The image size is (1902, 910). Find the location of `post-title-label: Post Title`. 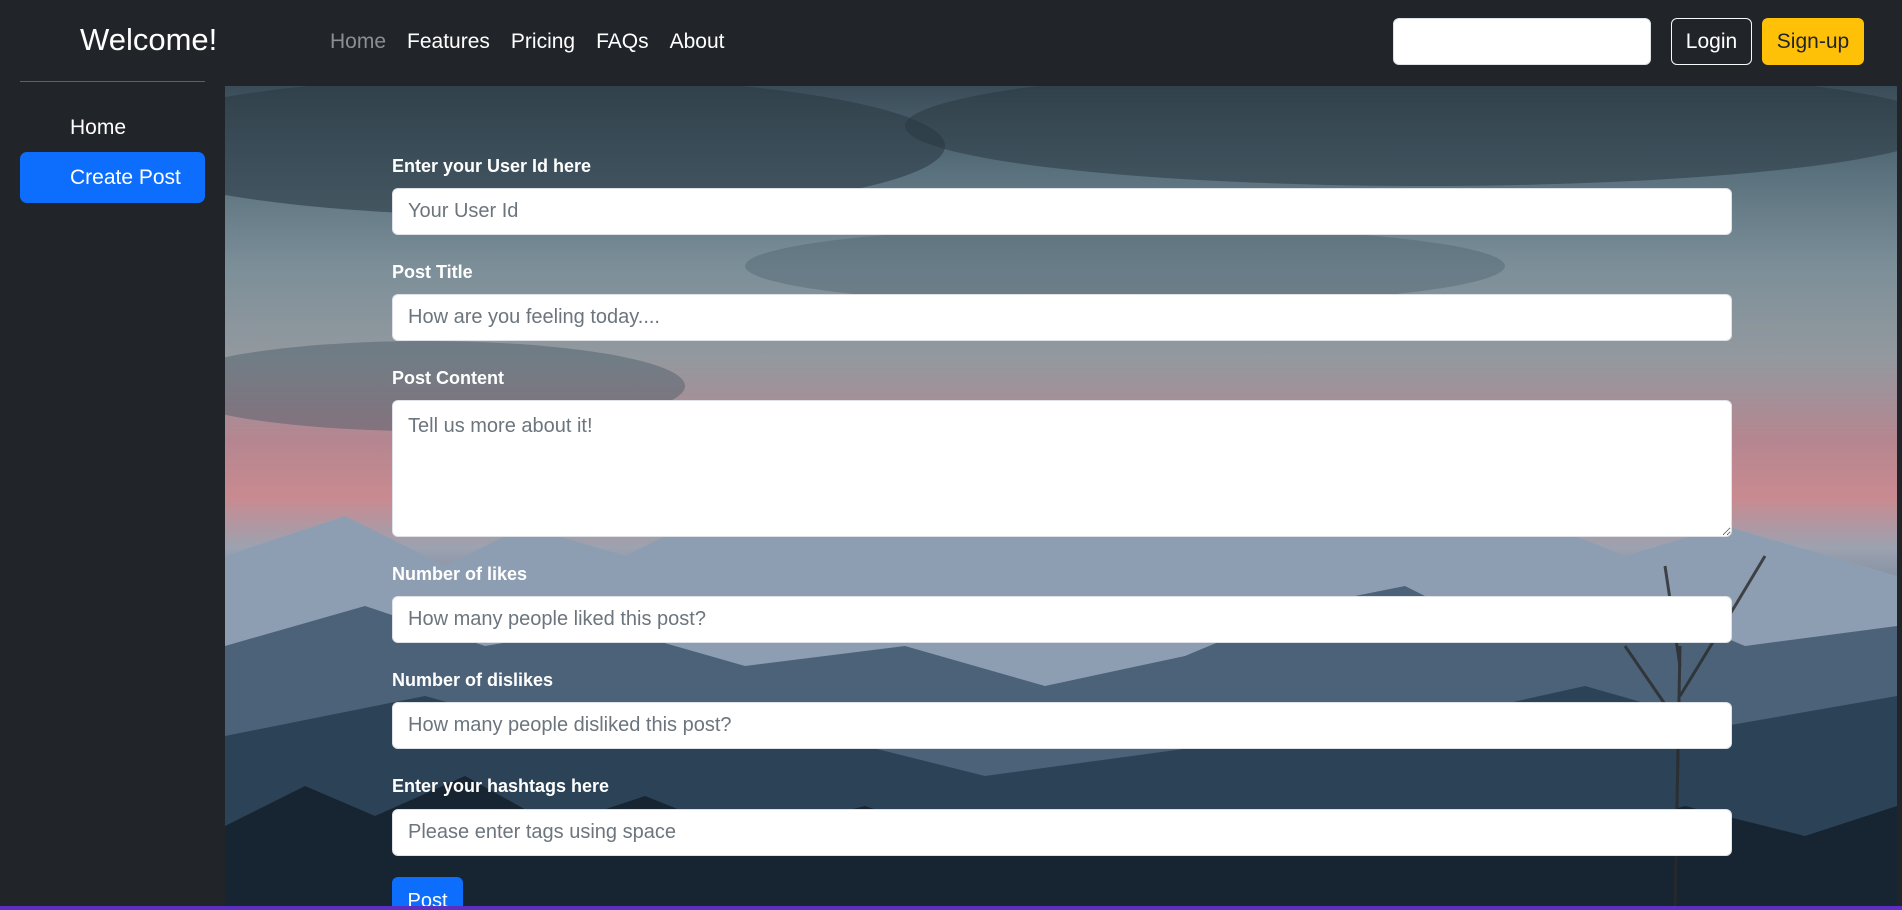

post-title-label: Post Title is located at coordinates (432, 272).